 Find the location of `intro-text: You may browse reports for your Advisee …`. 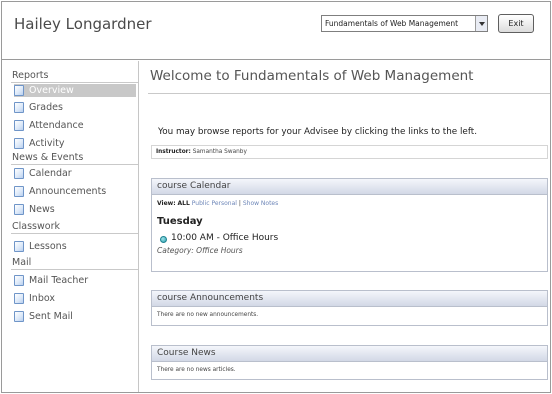

intro-text: You may browse reports for your Advisee … is located at coordinates (318, 132).